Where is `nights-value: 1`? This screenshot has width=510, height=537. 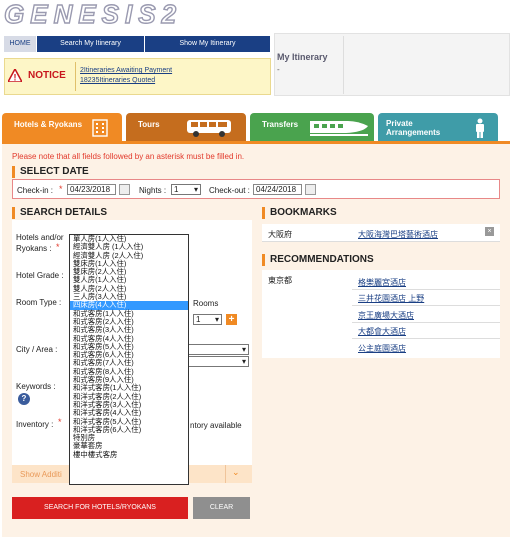
nights-value: 1 is located at coordinates (176, 189).